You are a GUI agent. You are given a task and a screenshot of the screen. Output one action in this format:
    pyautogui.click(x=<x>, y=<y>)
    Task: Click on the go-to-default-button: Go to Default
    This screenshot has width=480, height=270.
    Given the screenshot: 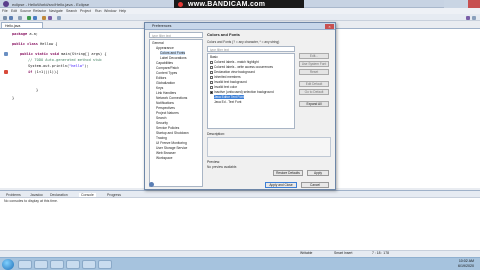 What is the action you would take?
    pyautogui.click(x=314, y=92)
    